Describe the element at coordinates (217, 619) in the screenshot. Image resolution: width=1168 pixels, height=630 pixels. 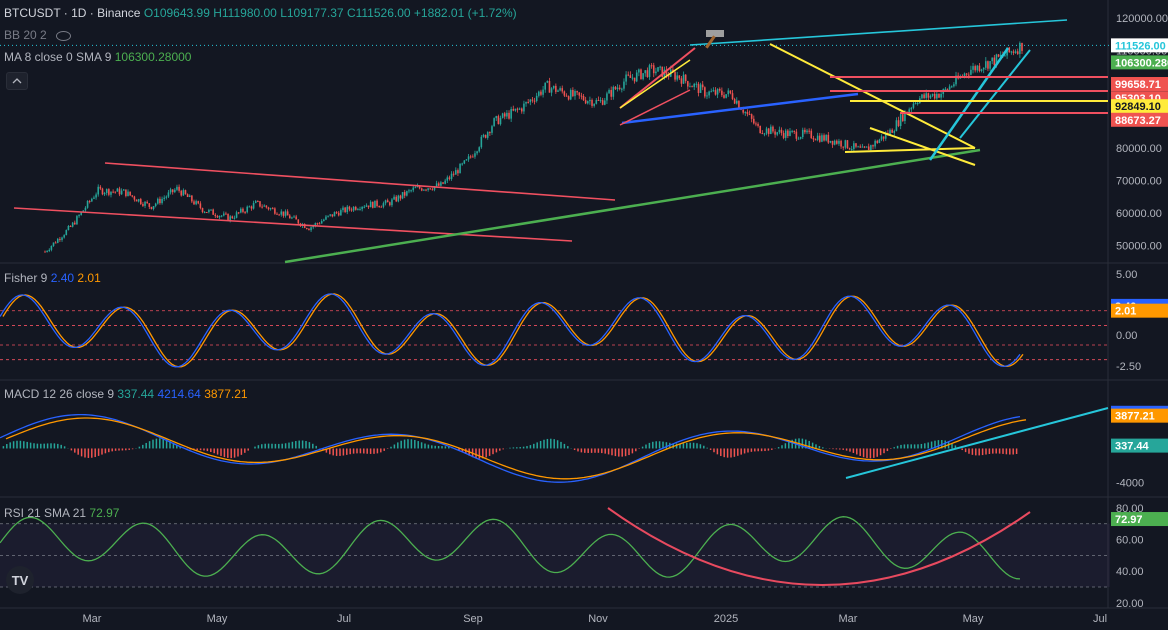
I see `time-tick-label: May` at that location.